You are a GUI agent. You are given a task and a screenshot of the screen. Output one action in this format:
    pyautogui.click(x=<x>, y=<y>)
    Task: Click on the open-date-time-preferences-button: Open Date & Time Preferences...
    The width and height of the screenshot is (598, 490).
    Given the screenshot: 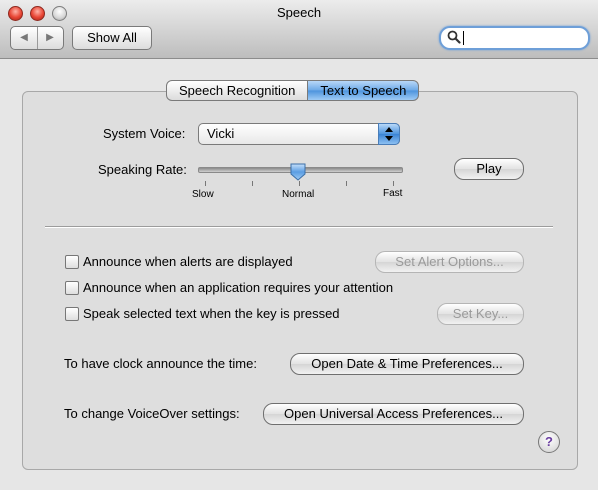 What is the action you would take?
    pyautogui.click(x=407, y=364)
    